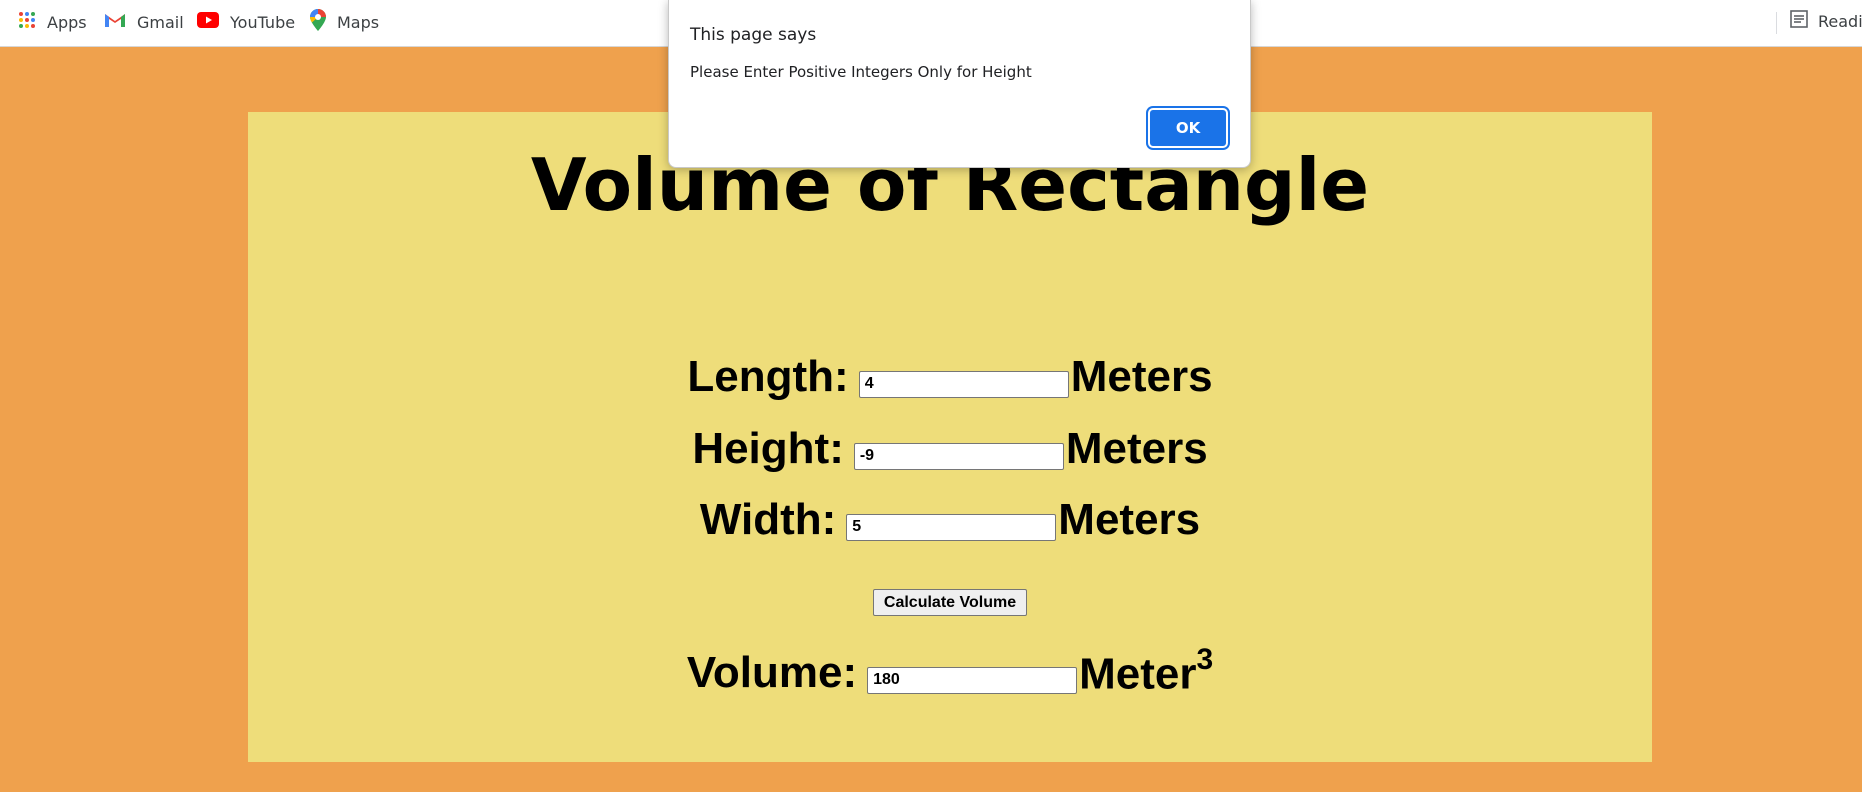 The image size is (1862, 792). Describe the element at coordinates (1840, 21) in the screenshot. I see `reading-list-label: Readir` at that location.